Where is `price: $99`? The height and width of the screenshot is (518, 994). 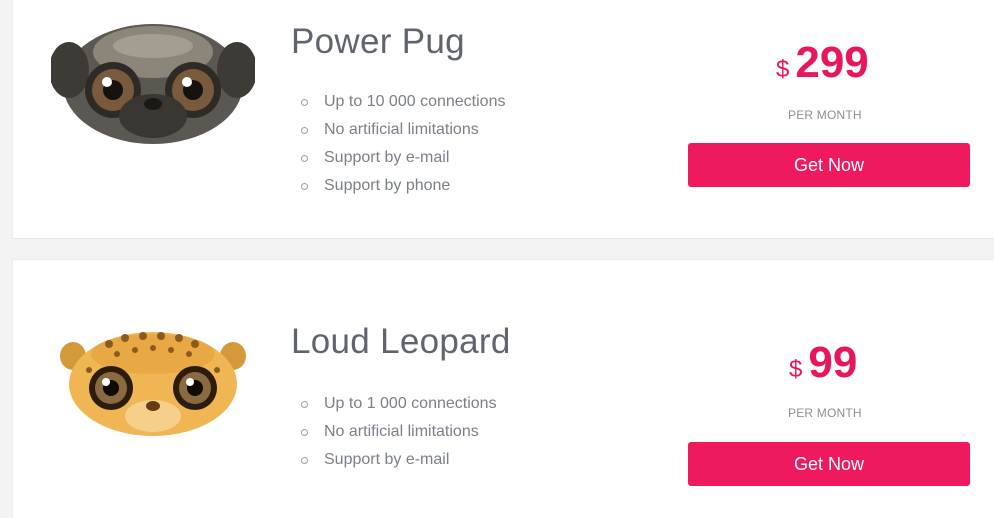 price: $99 is located at coordinates (823, 363).